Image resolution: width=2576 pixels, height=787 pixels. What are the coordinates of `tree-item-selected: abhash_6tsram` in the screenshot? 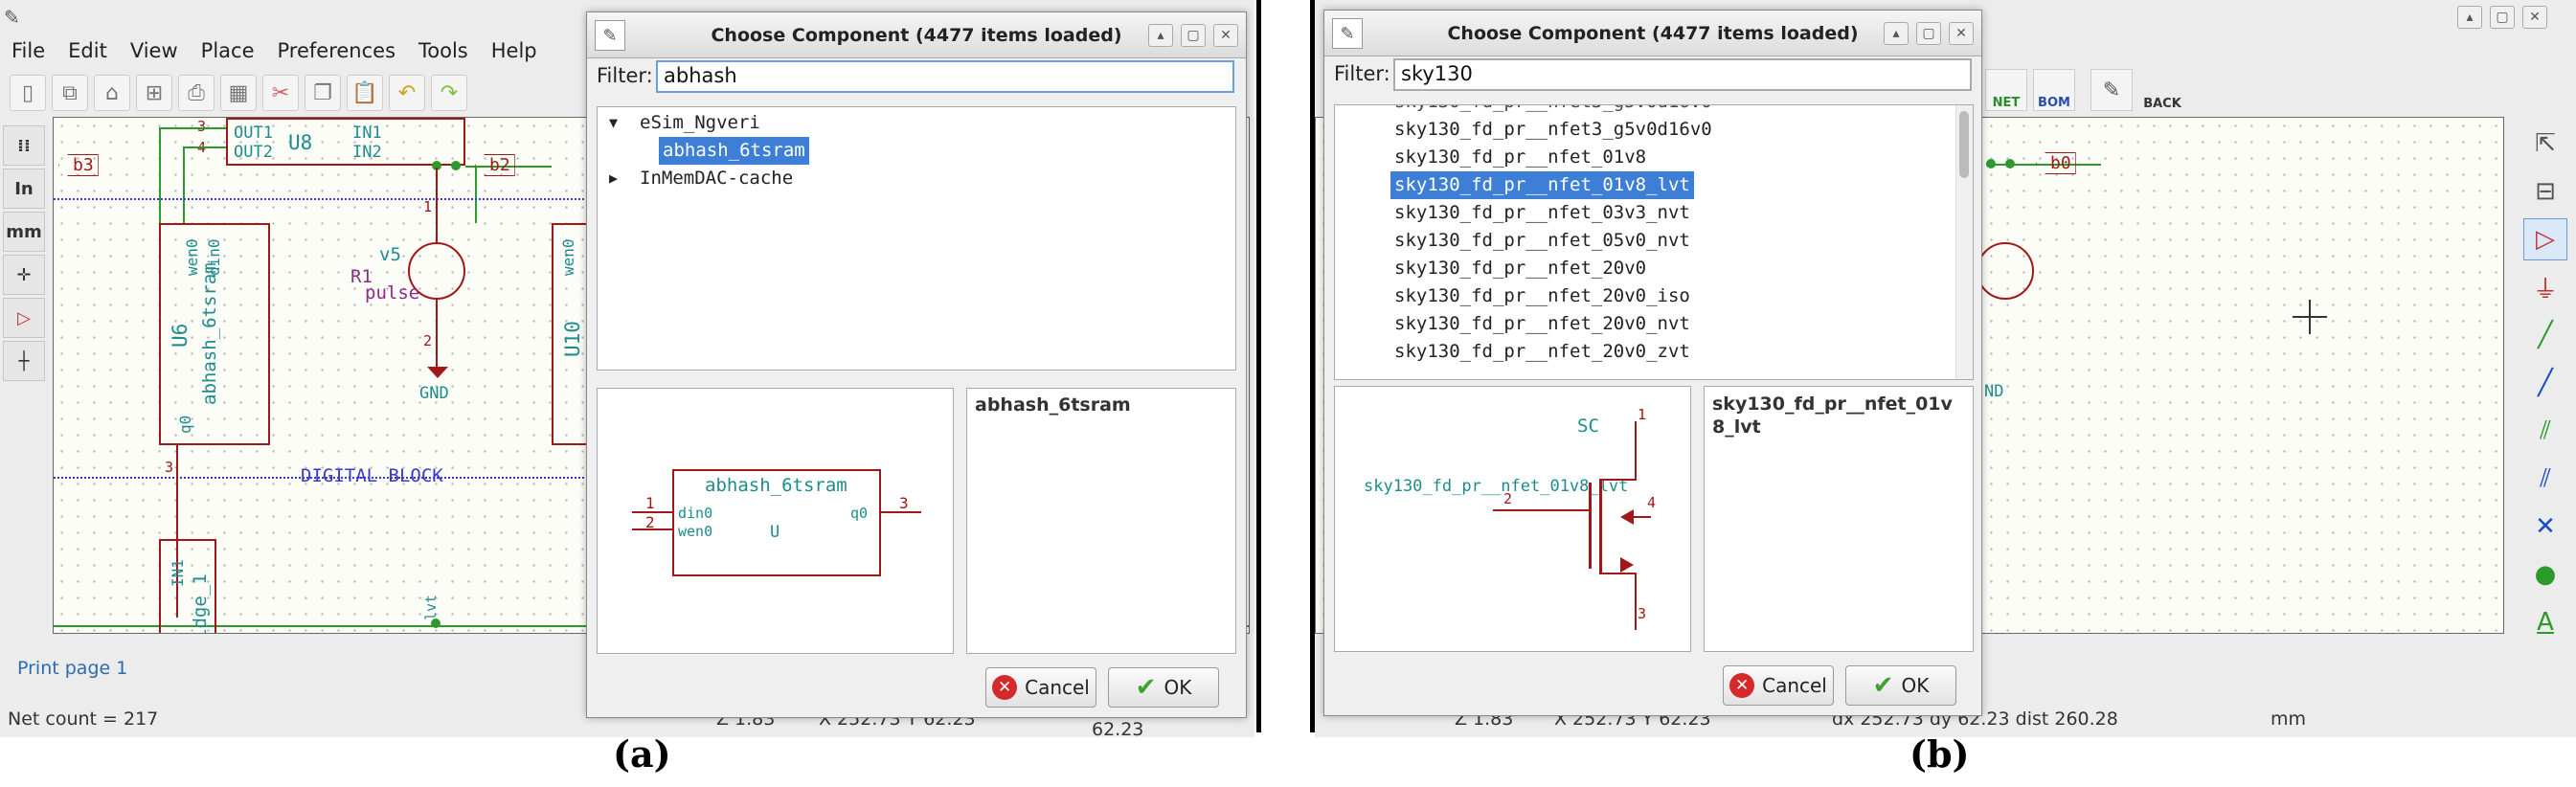 It's located at (734, 151).